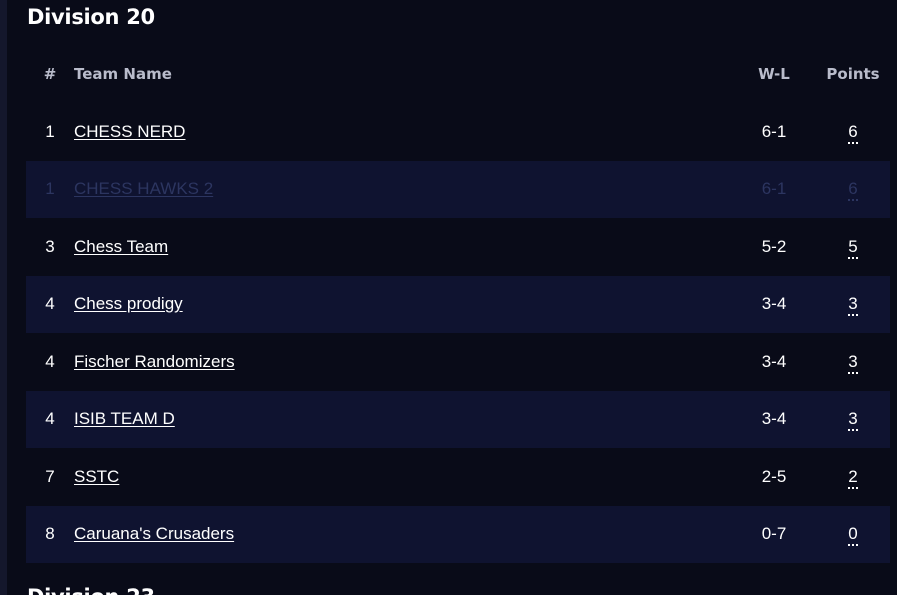 The height and width of the screenshot is (595, 897). What do you see at coordinates (128, 303) in the screenshot?
I see `team-link: Chess prodigy` at bounding box center [128, 303].